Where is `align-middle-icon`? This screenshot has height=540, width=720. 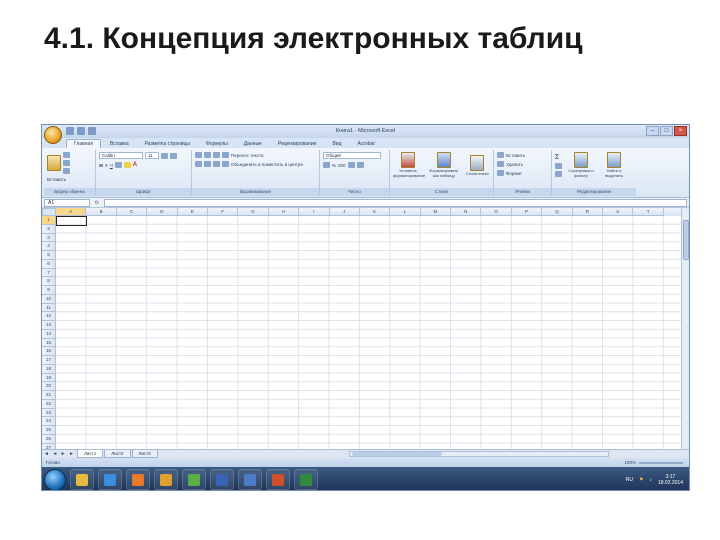
align-middle-icon is located at coordinates (207, 155).